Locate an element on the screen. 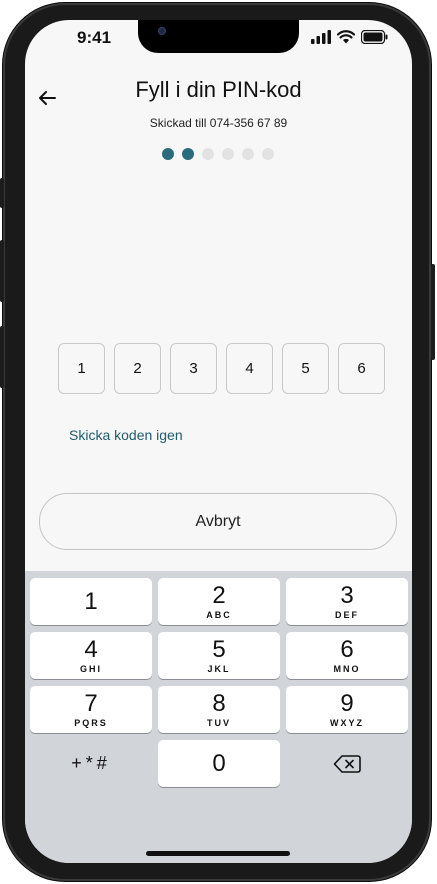  pin-digit-1: 1 is located at coordinates (81, 368).